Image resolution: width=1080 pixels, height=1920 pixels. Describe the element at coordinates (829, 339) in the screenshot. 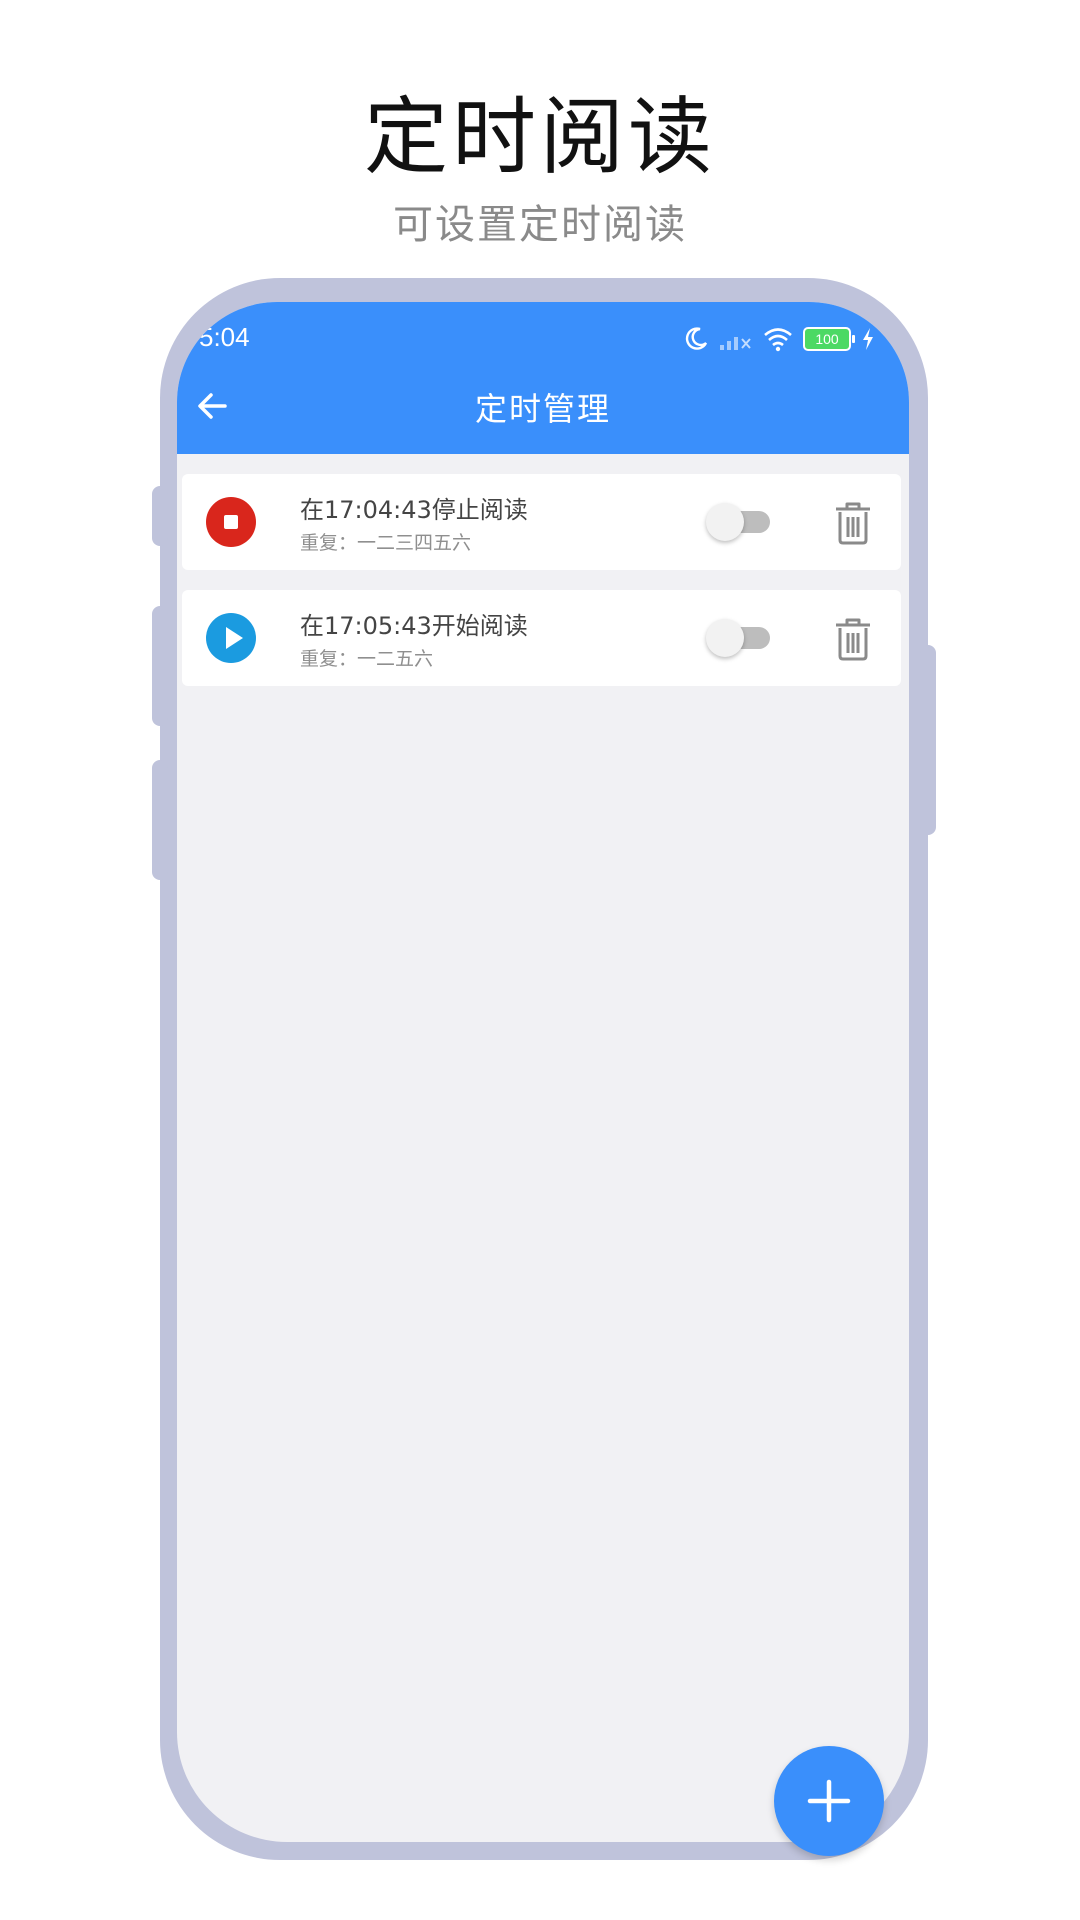

I see `battery-icon: 100` at that location.